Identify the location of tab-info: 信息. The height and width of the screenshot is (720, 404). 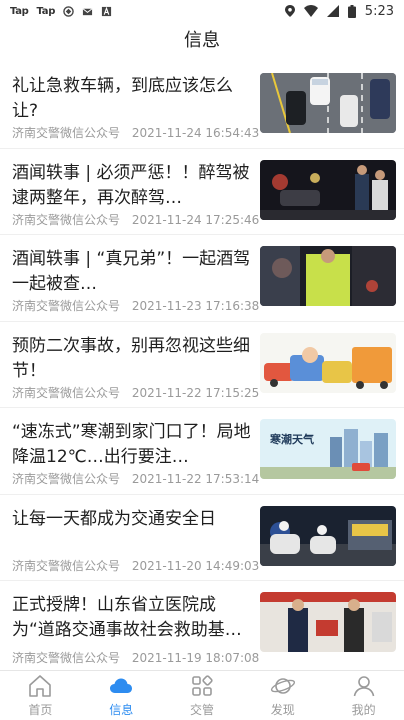
(121, 695).